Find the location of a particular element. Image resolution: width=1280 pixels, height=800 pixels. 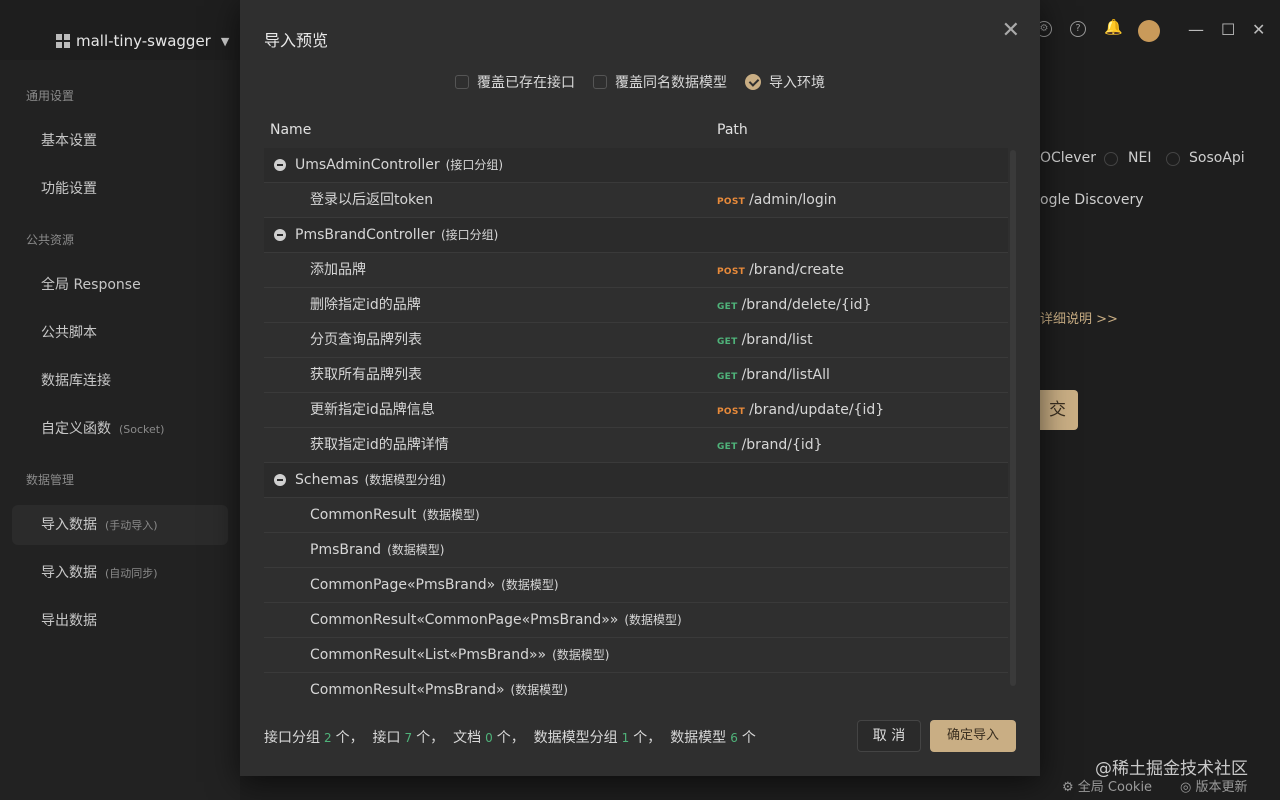

source-option: SosoApi is located at coordinates (1217, 158).